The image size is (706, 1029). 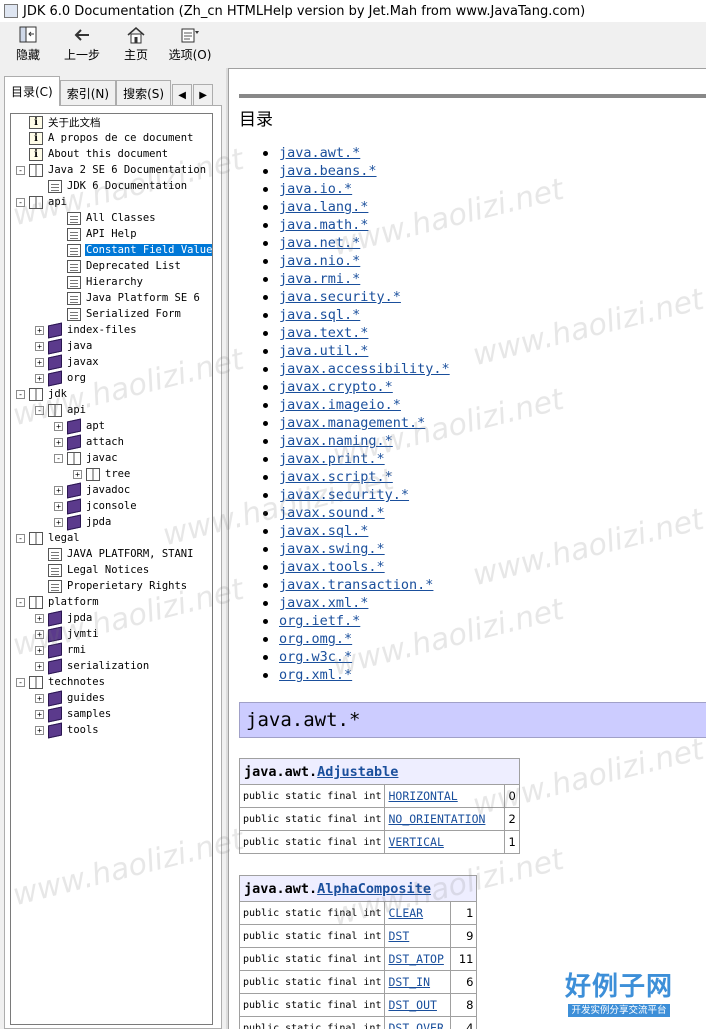 I want to click on tree-item: Hierarchy, so click(x=99, y=282).